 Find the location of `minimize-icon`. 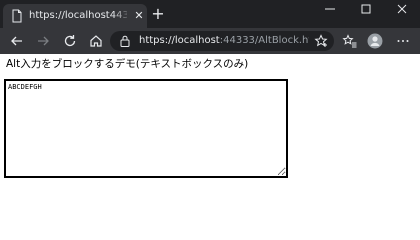

minimize-icon is located at coordinates (330, 9).